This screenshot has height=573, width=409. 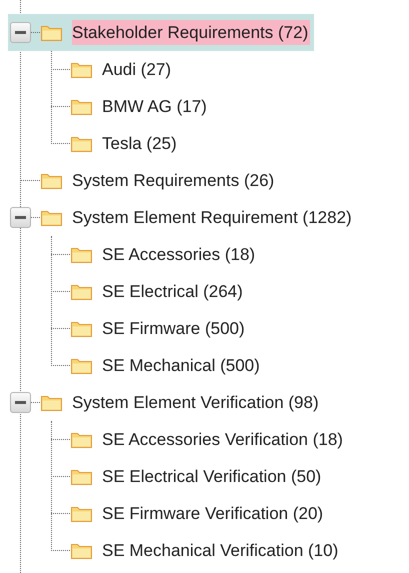 I want to click on tree-item-label: SE Mechanical Verification (10), so click(x=221, y=551).